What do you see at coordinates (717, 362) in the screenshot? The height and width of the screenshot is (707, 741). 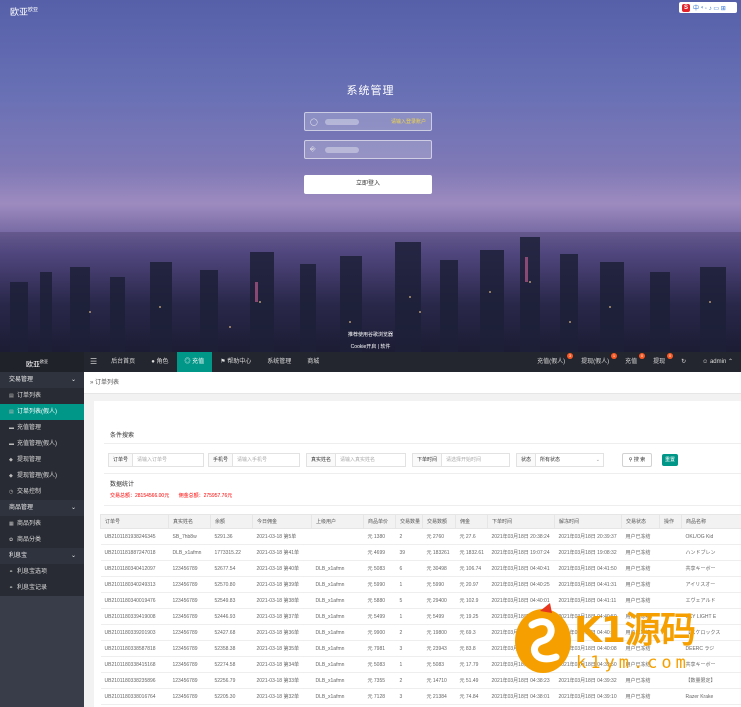 I see `user-menu: ☺ admin ⌃` at bounding box center [717, 362].